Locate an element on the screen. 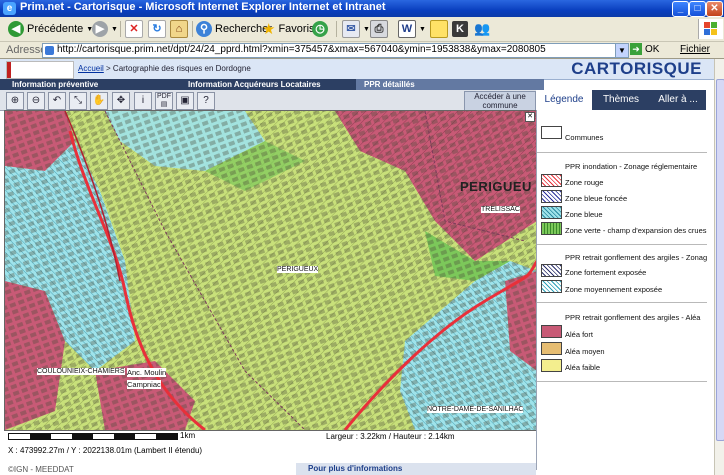  legend-swatch-zone-bleue is located at coordinates (551, 212).